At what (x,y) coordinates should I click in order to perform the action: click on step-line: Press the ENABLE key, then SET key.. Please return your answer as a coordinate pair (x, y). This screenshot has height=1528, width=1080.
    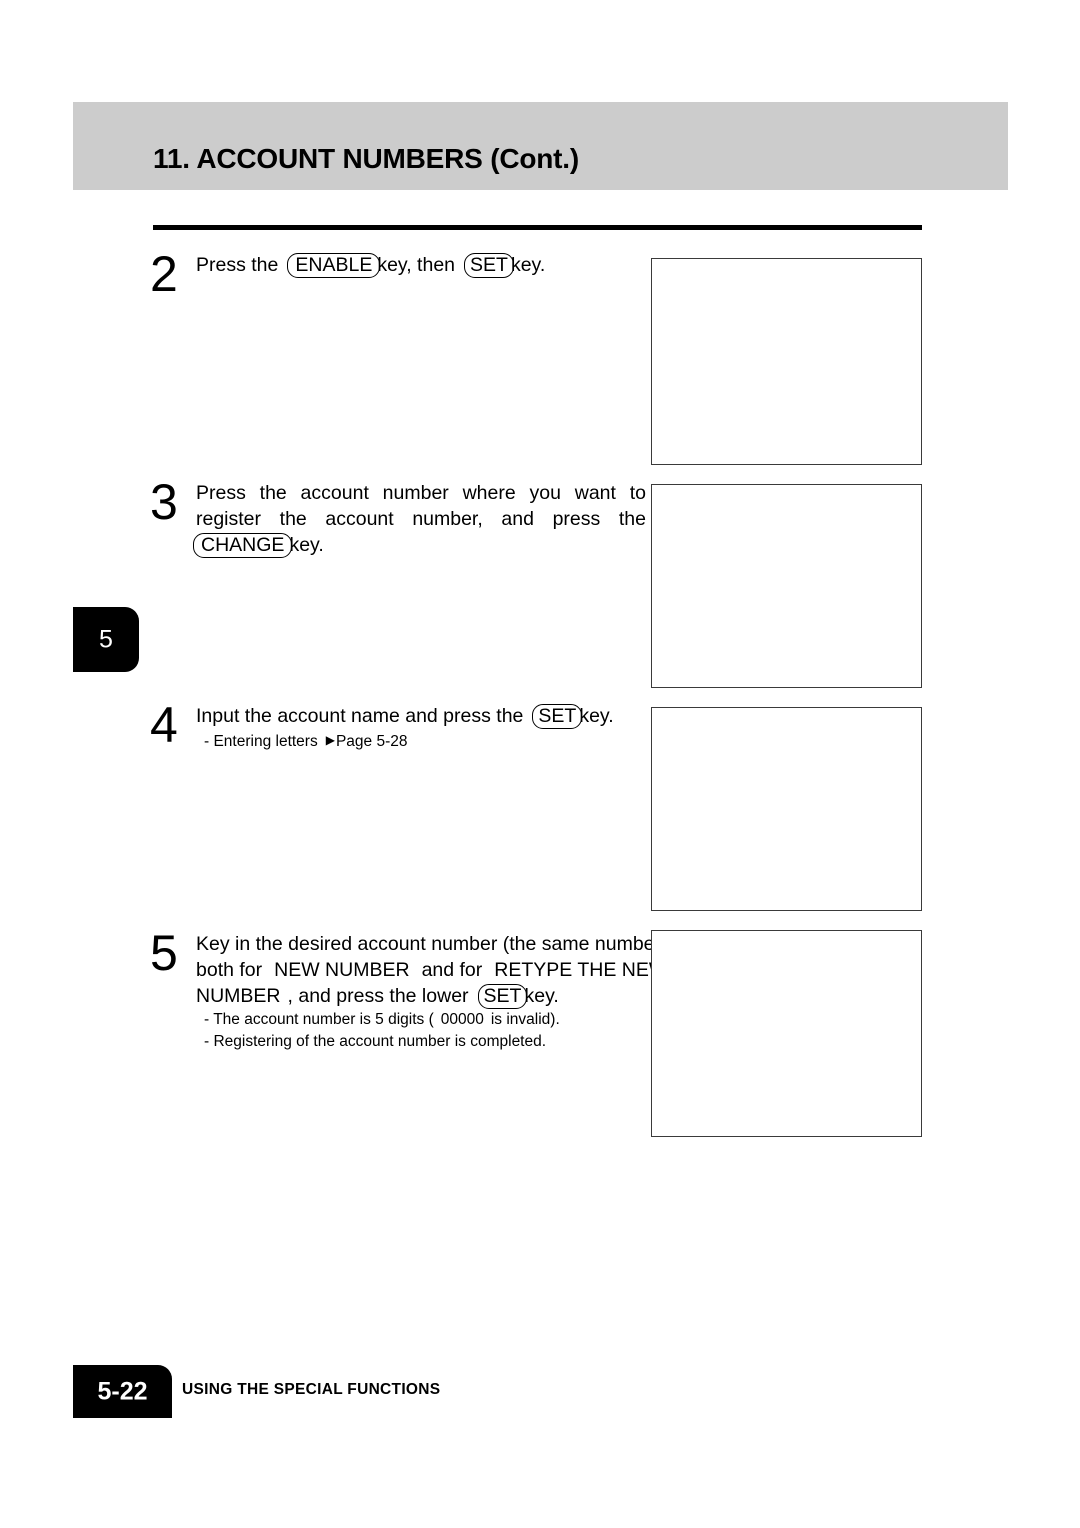
    Looking at the image, I should click on (421, 265).